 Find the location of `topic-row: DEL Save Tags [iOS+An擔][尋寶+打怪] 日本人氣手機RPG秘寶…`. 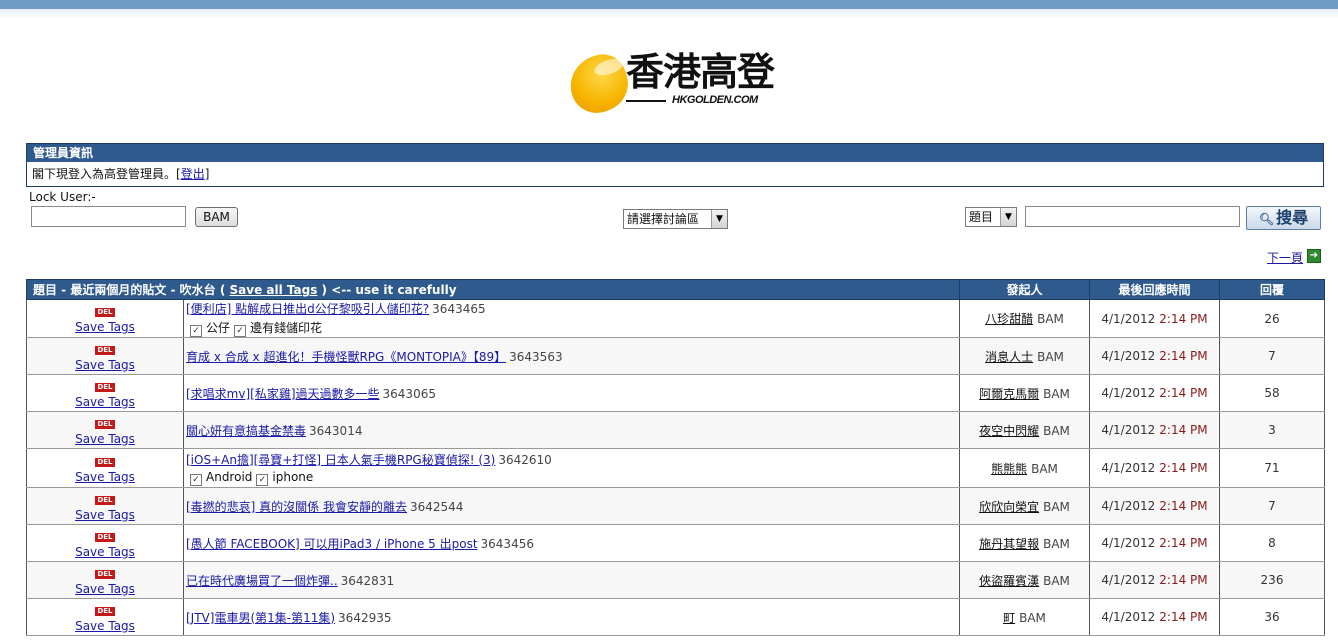

topic-row: DEL Save Tags [iOS+An擔][尋寶+打怪] 日本人氣手機RPG秘寶… is located at coordinates (675, 468).